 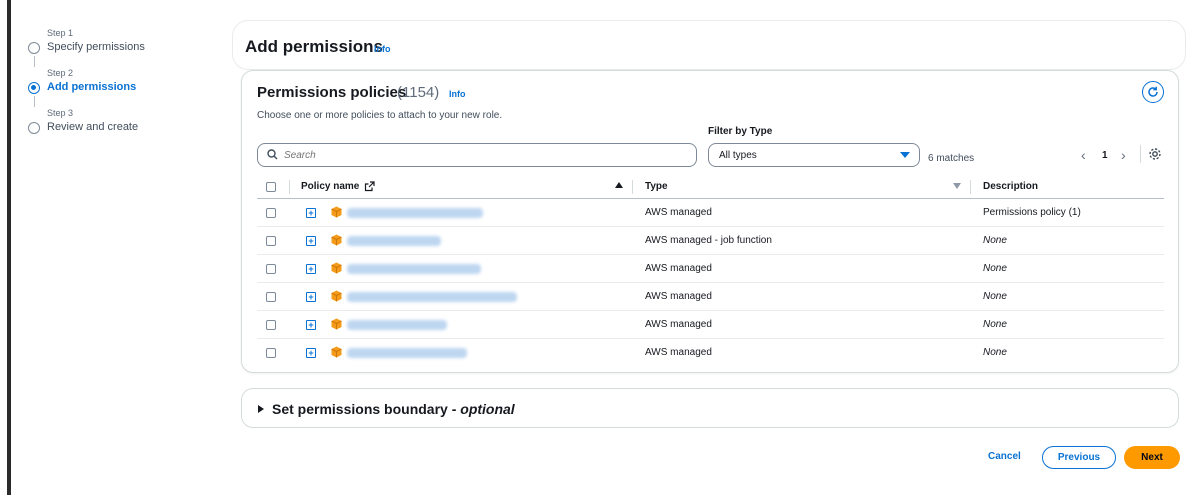 I want to click on table-row: + AWS managed - job function None, so click(x=710, y=241).